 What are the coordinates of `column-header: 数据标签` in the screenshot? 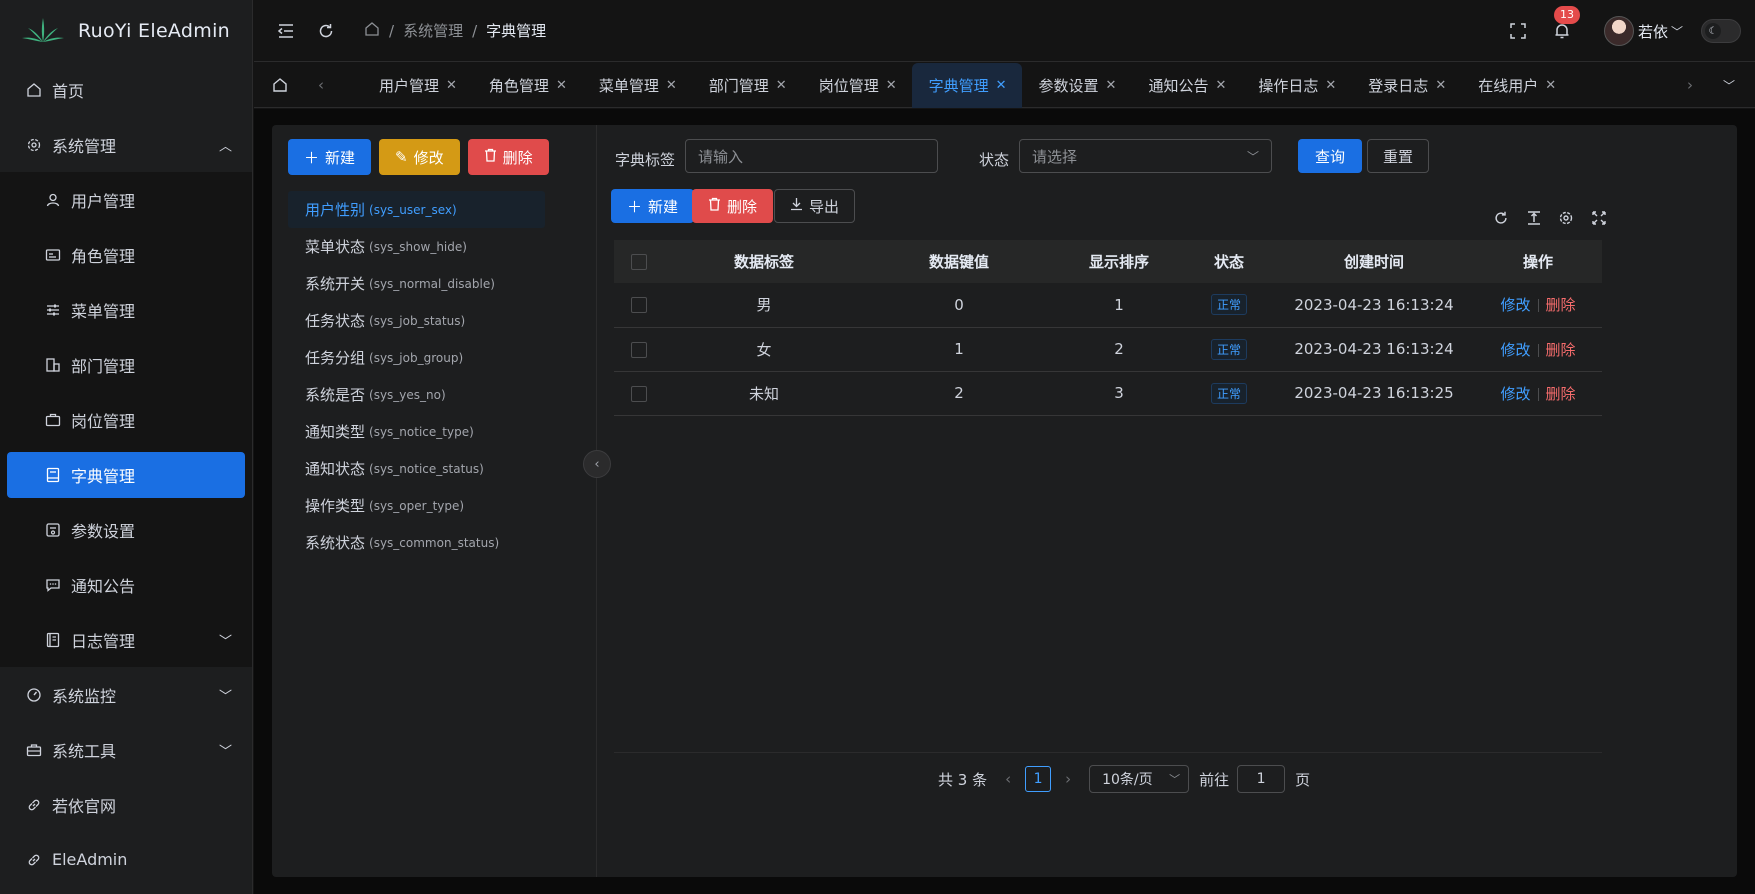 It's located at (764, 261).